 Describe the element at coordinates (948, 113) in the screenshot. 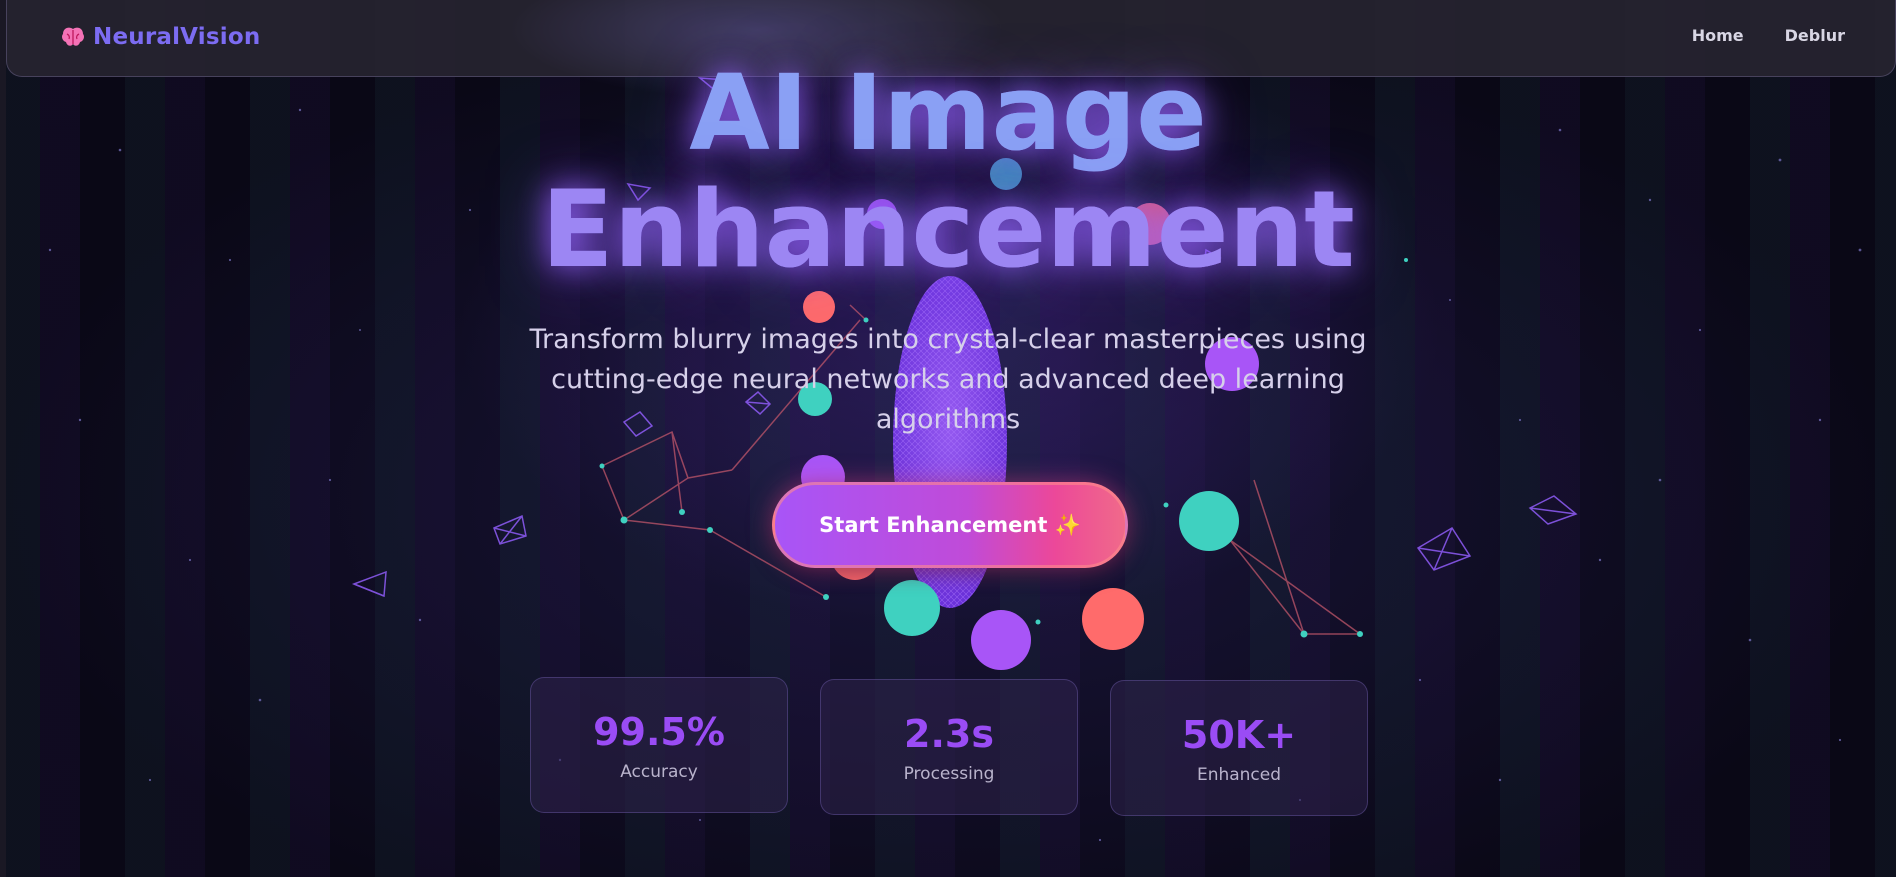

I see `hero-title-line1: AI Image` at that location.